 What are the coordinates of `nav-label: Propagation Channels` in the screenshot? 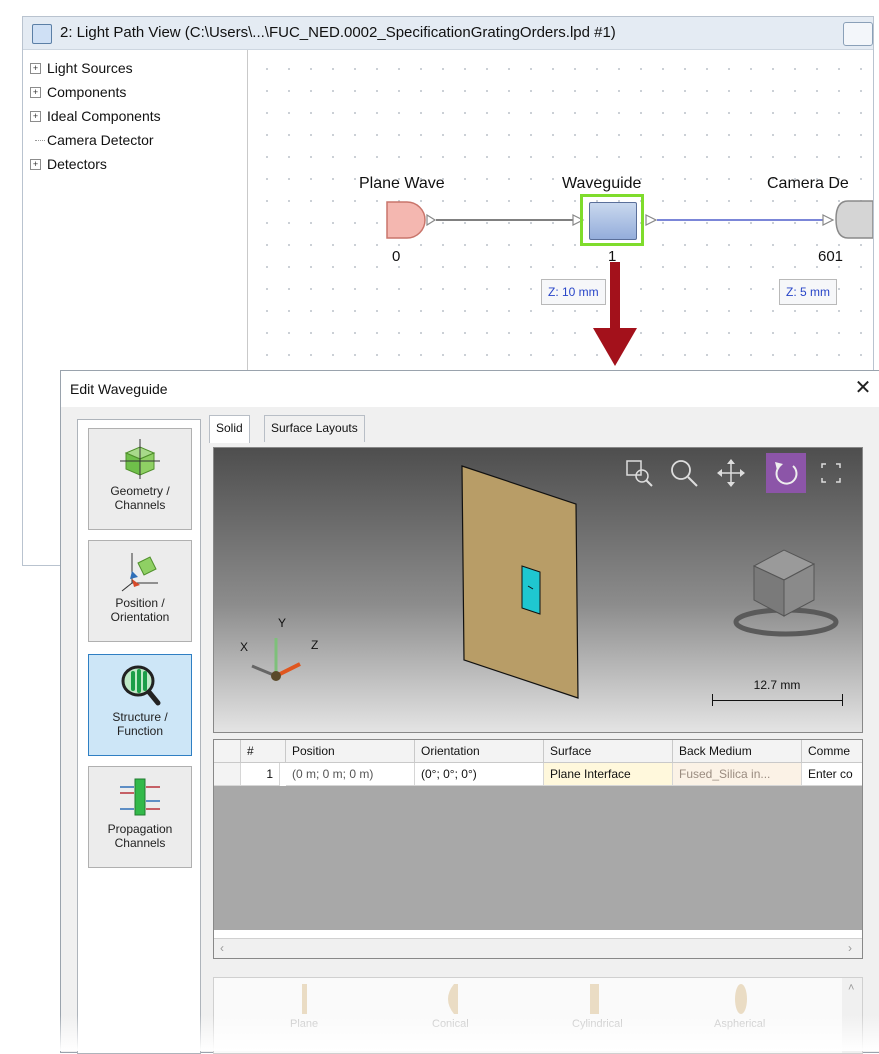 It's located at (140, 836).